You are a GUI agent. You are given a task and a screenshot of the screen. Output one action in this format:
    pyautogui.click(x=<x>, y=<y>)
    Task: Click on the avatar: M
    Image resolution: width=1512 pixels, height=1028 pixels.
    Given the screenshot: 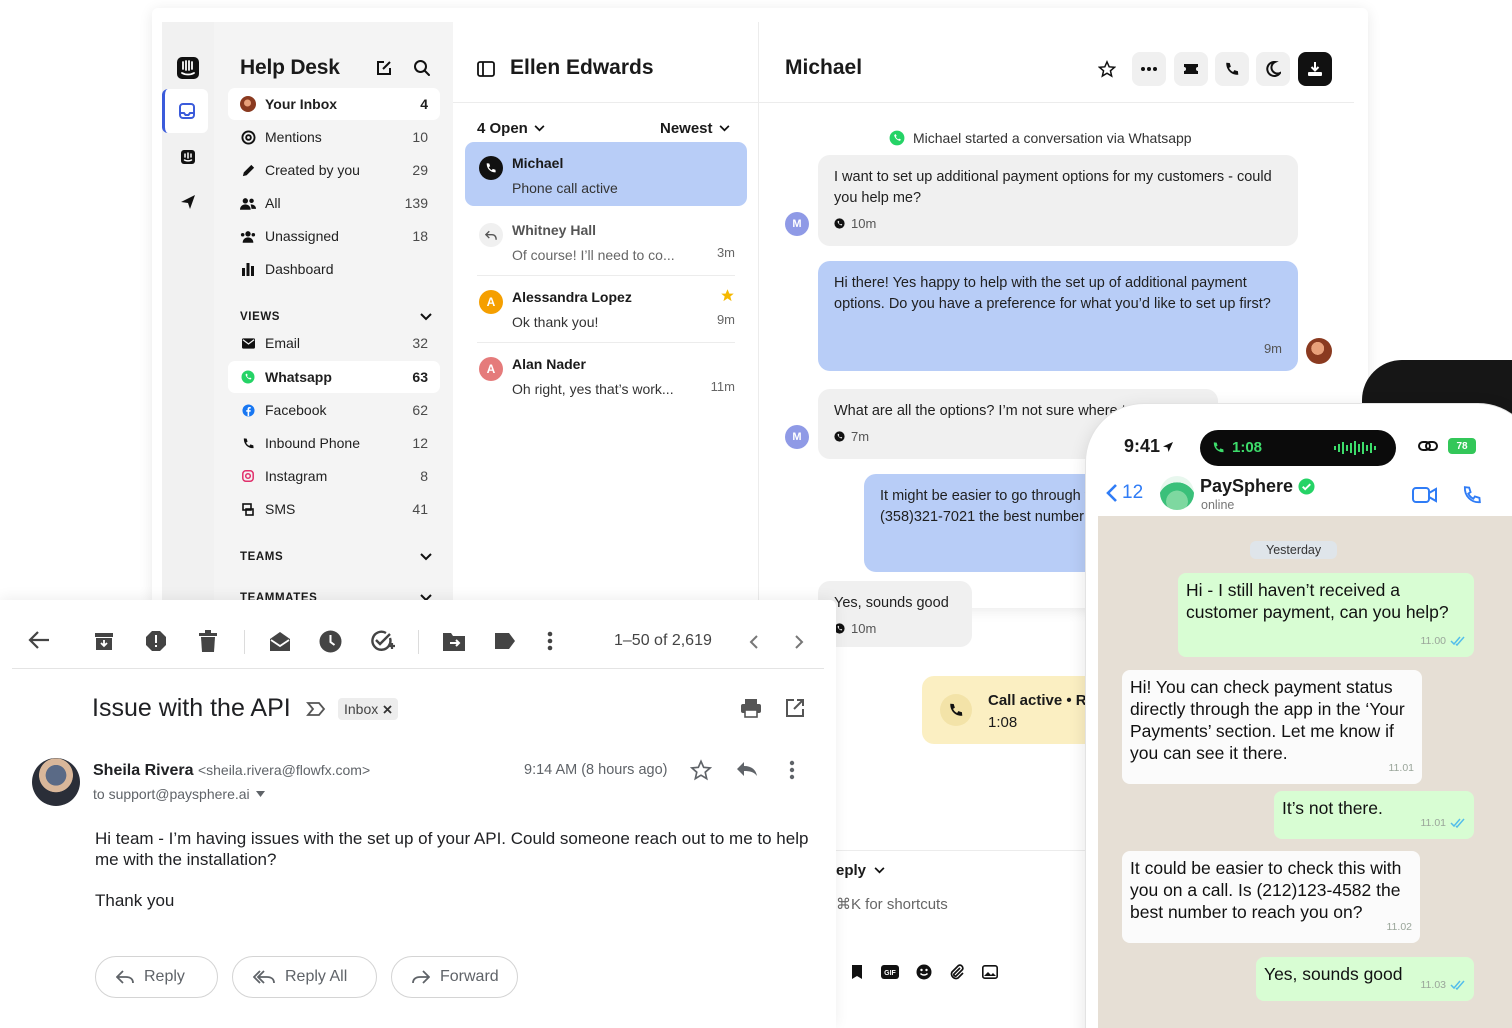 What is the action you would take?
    pyautogui.click(x=797, y=437)
    